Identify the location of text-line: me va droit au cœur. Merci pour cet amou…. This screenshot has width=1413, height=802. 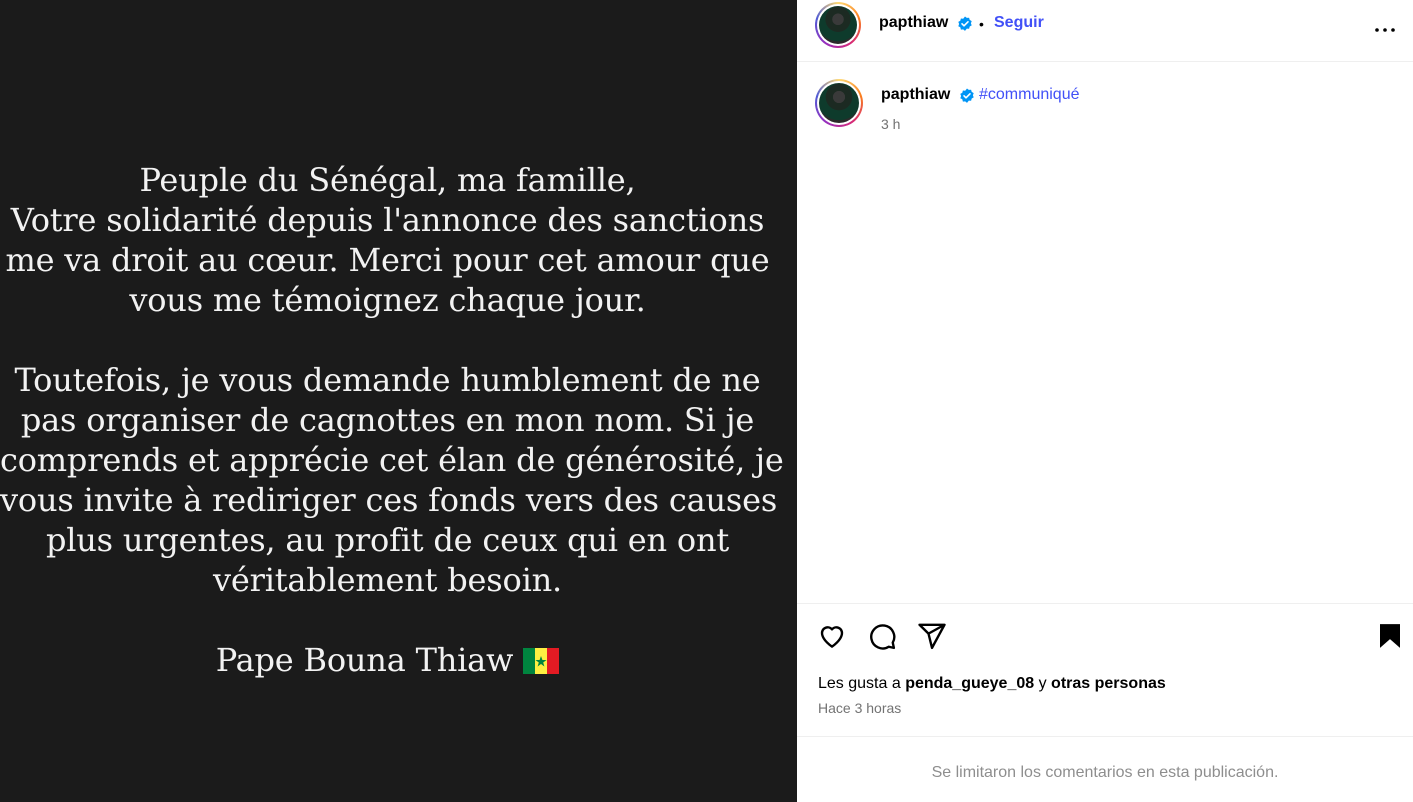
(387, 260).